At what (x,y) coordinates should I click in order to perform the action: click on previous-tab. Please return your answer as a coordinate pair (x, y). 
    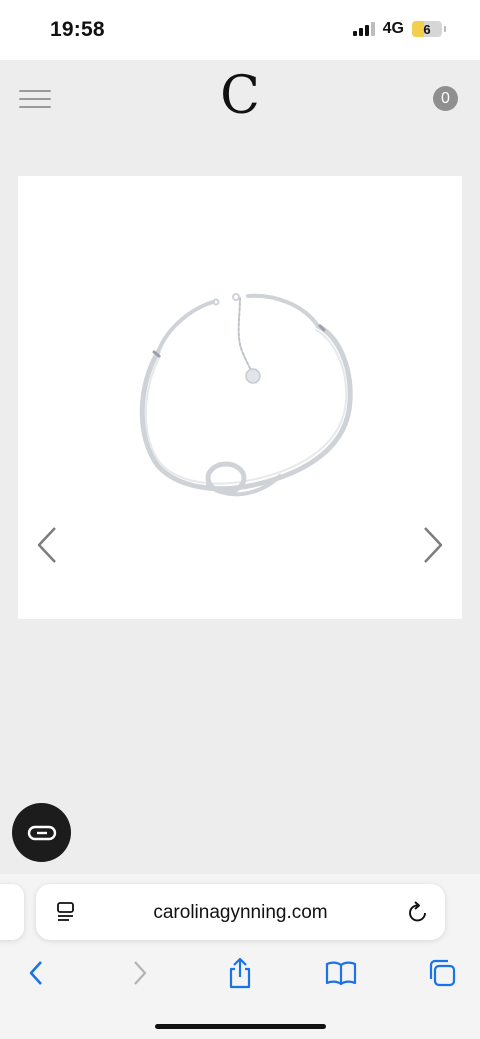
    Looking at the image, I should click on (12, 912).